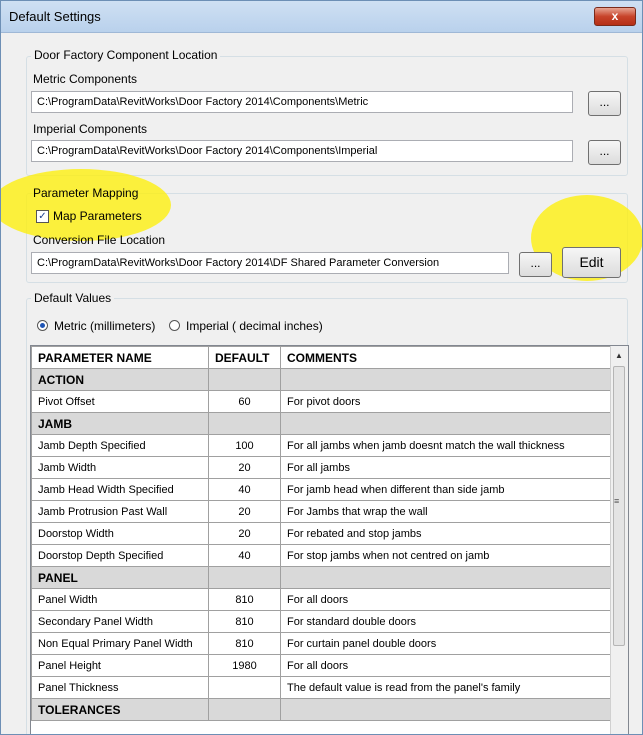 The image size is (643, 735). I want to click on comment-cell: For stop jambs when not centred on jamb, so click(446, 555).